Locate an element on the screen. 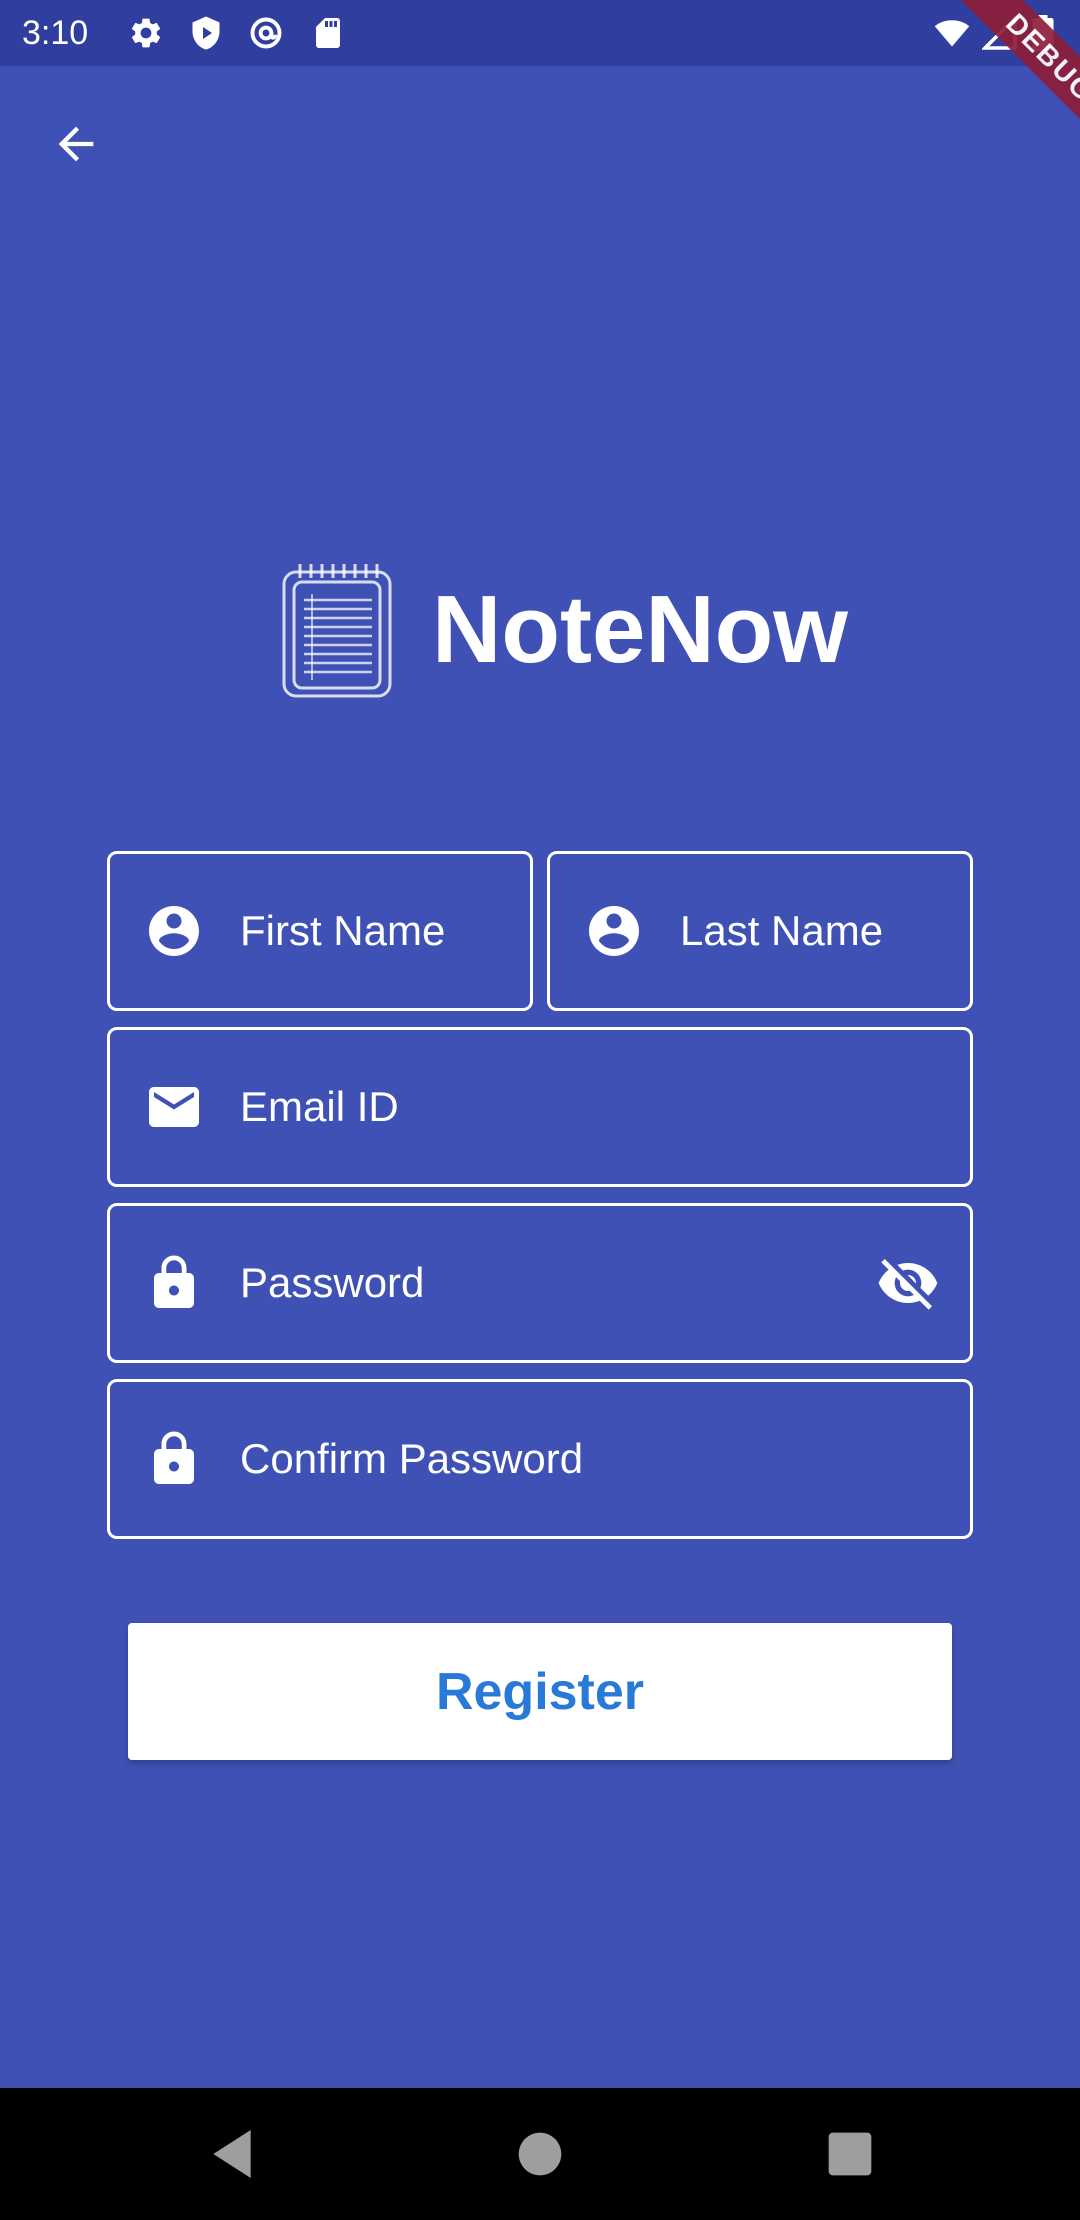  home-circle-icon is located at coordinates (540, 2154).